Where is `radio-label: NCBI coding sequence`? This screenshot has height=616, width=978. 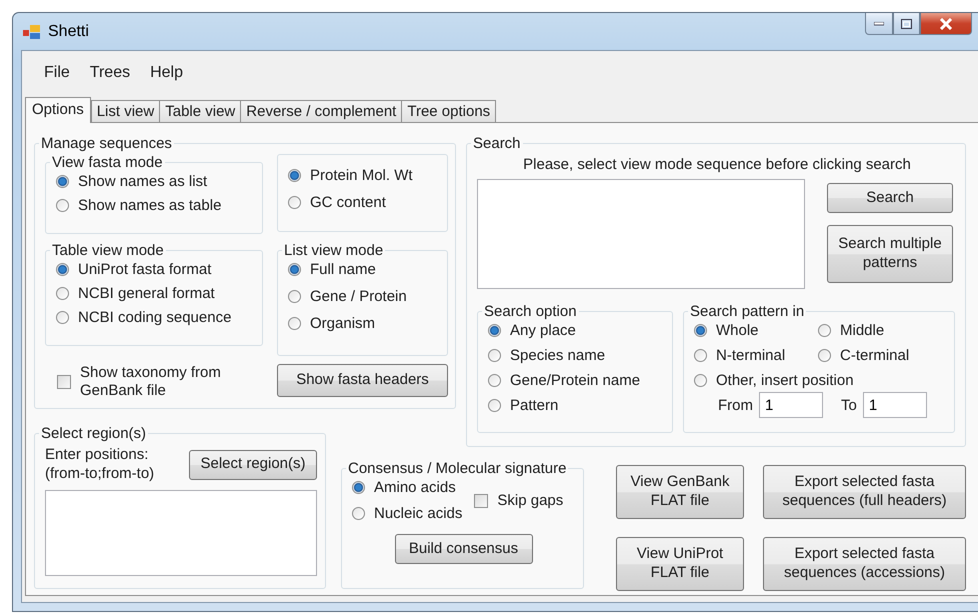 radio-label: NCBI coding sequence is located at coordinates (155, 317).